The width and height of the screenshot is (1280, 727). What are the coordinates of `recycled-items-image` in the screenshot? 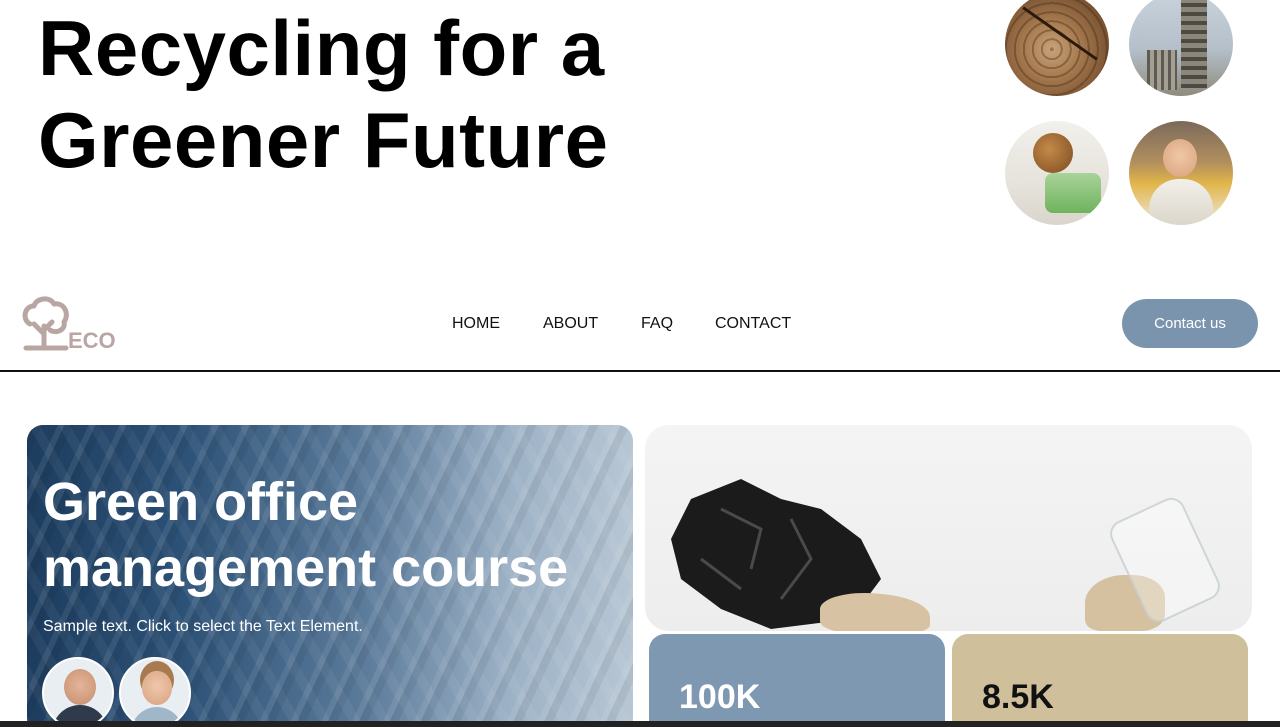 It's located at (1057, 173).